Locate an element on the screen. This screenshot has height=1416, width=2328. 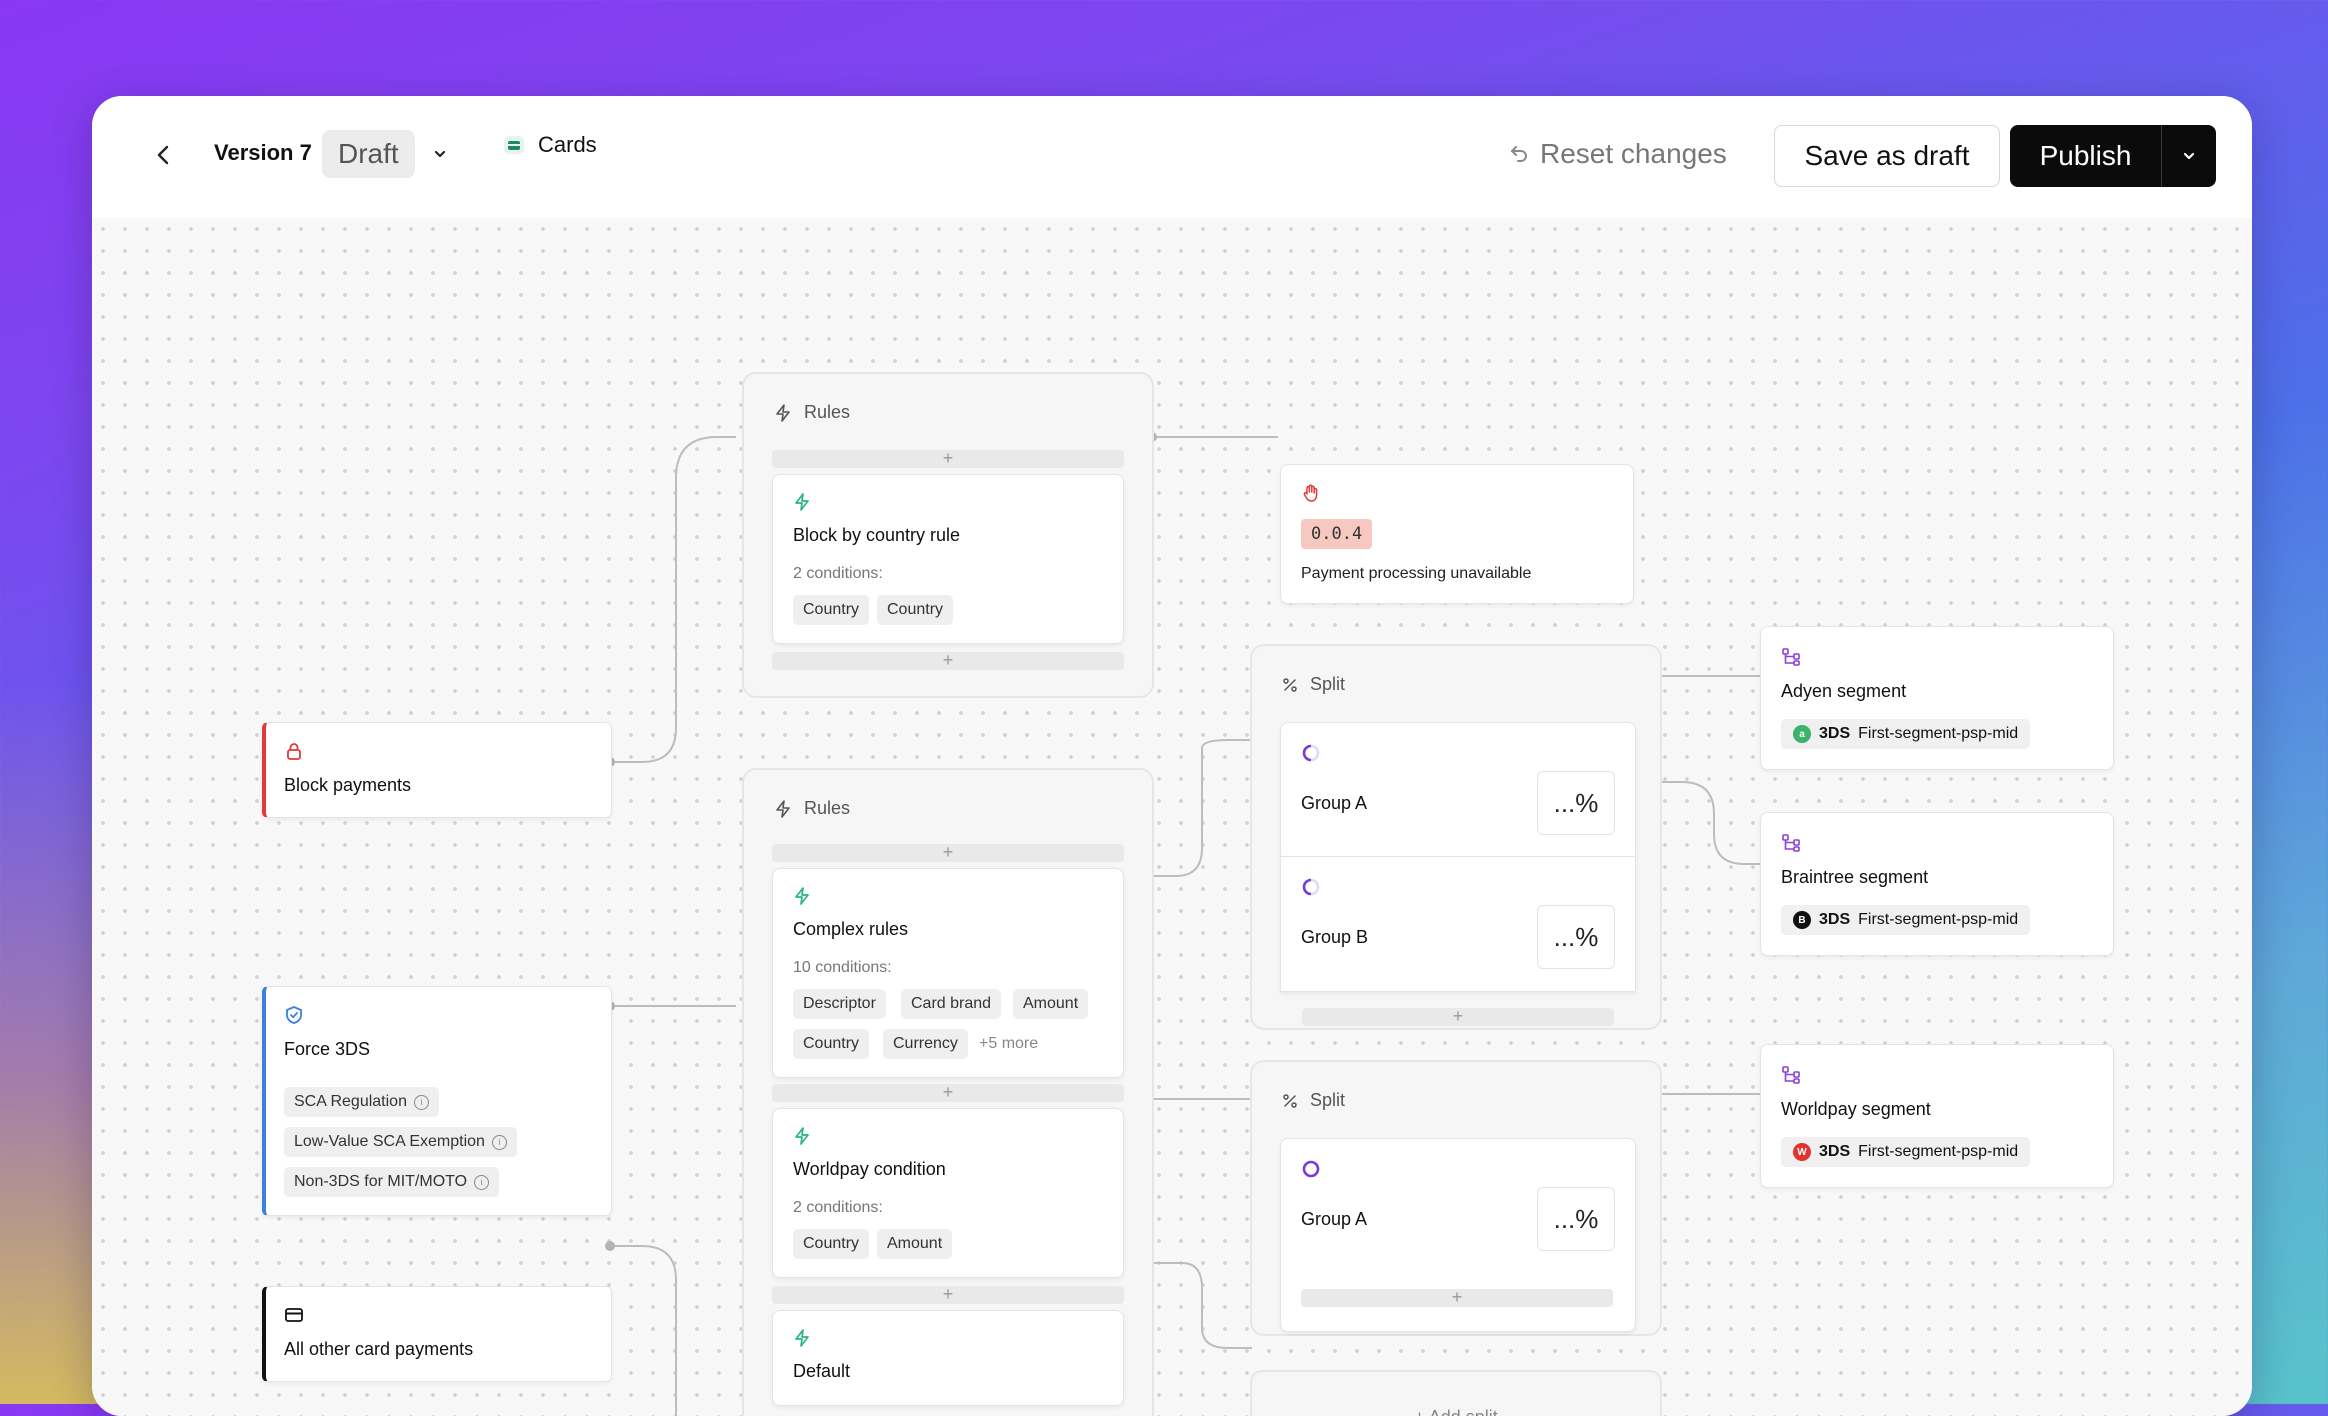
shield-icon is located at coordinates (294, 1015).